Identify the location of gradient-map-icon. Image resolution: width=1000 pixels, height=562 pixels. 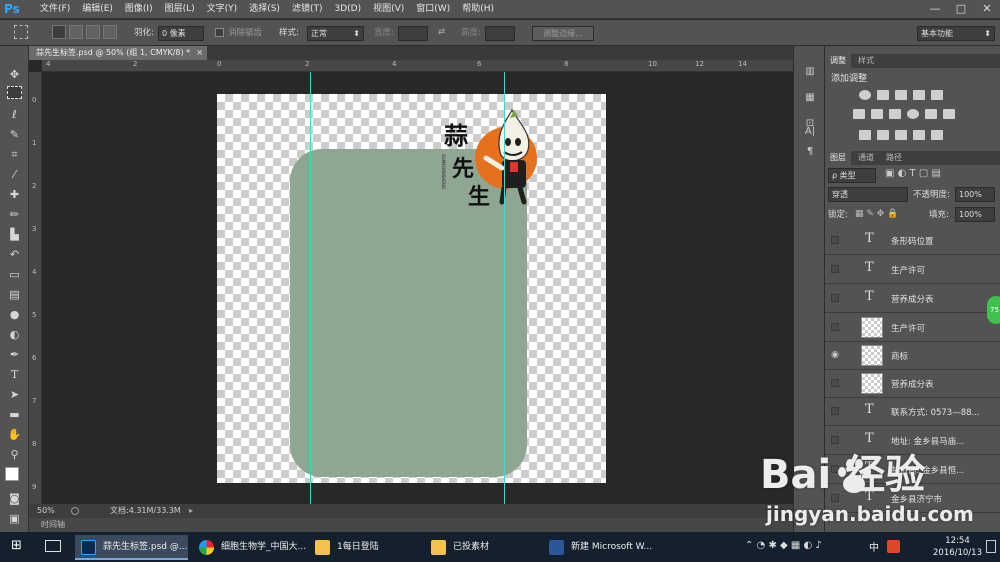
(937, 135).